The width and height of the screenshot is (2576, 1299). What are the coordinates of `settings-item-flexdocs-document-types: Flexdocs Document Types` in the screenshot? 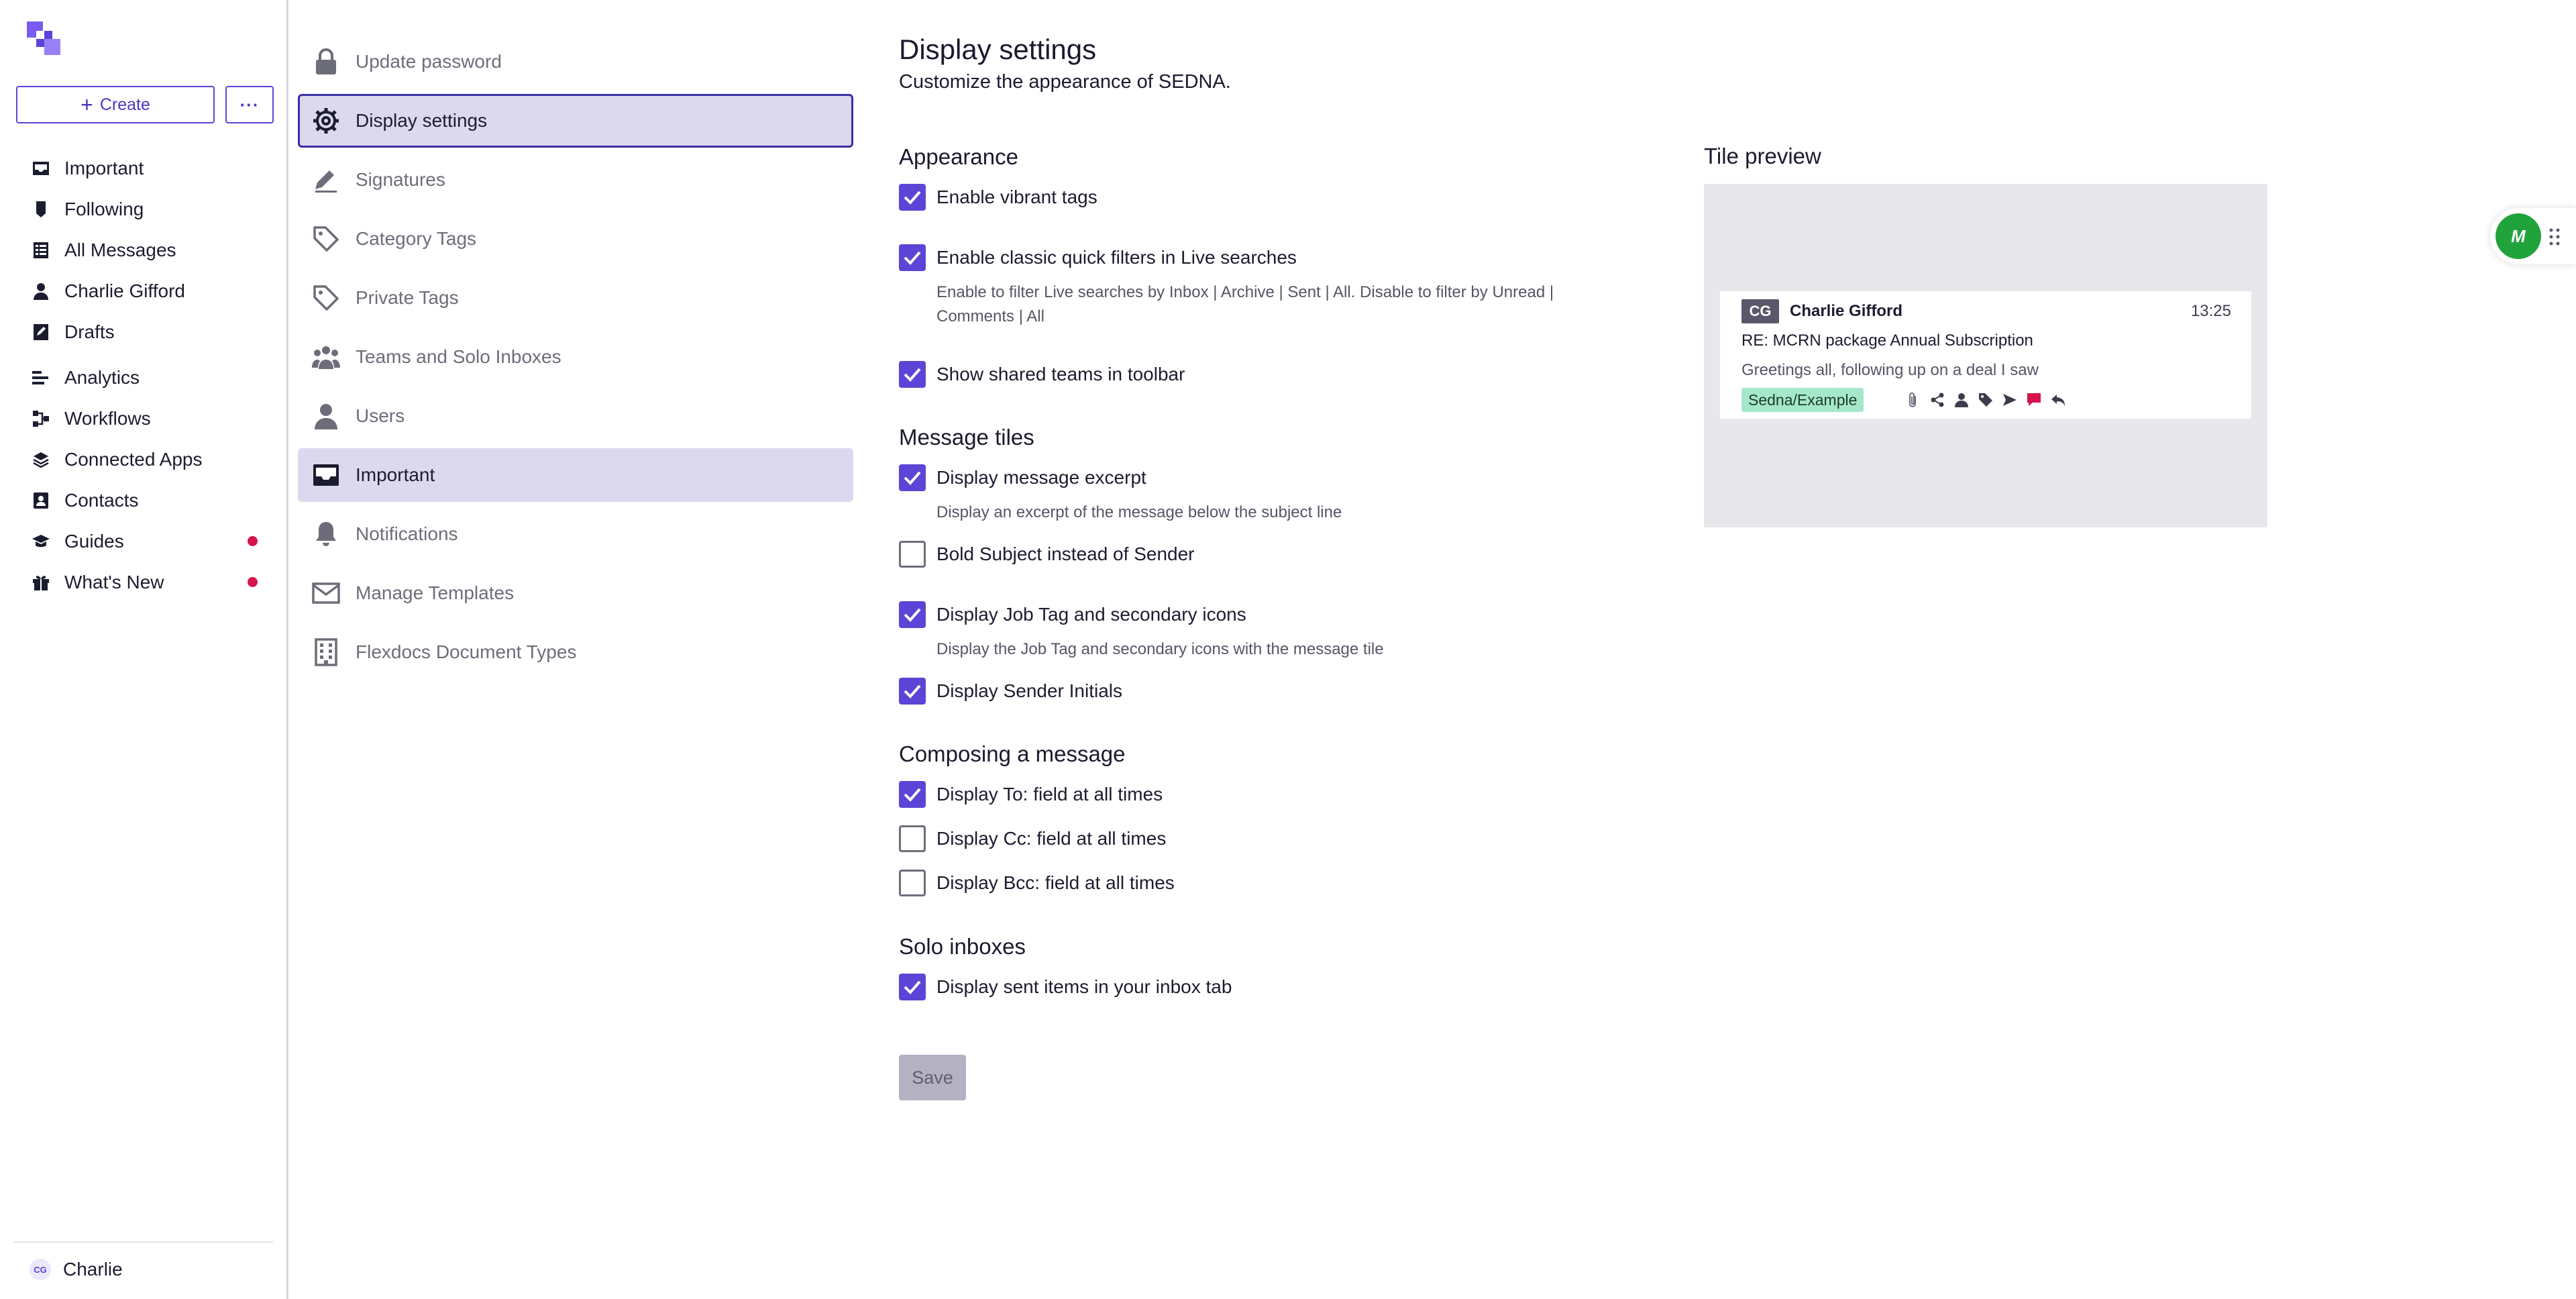 It's located at (575, 652).